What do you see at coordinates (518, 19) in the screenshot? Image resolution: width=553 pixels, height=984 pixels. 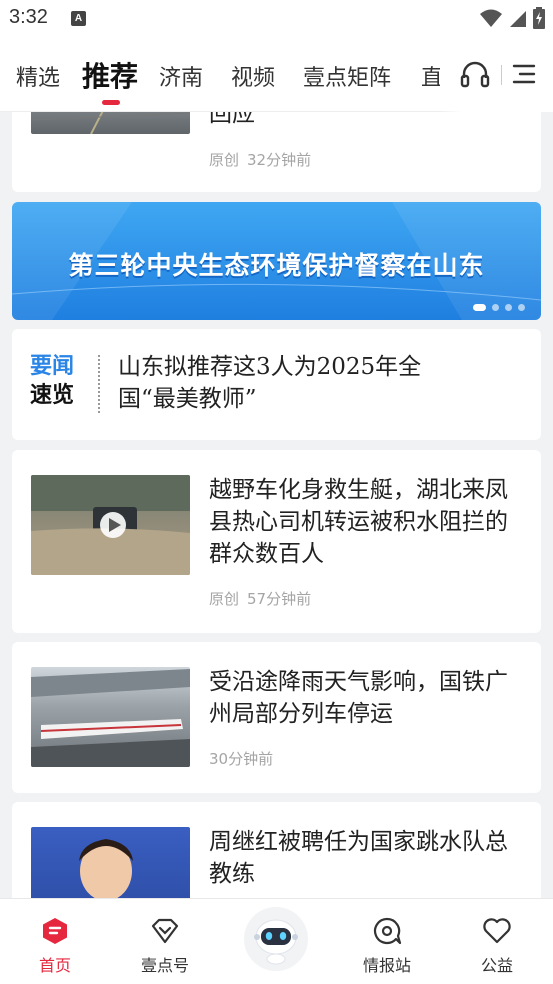 I see `signal-icon` at bounding box center [518, 19].